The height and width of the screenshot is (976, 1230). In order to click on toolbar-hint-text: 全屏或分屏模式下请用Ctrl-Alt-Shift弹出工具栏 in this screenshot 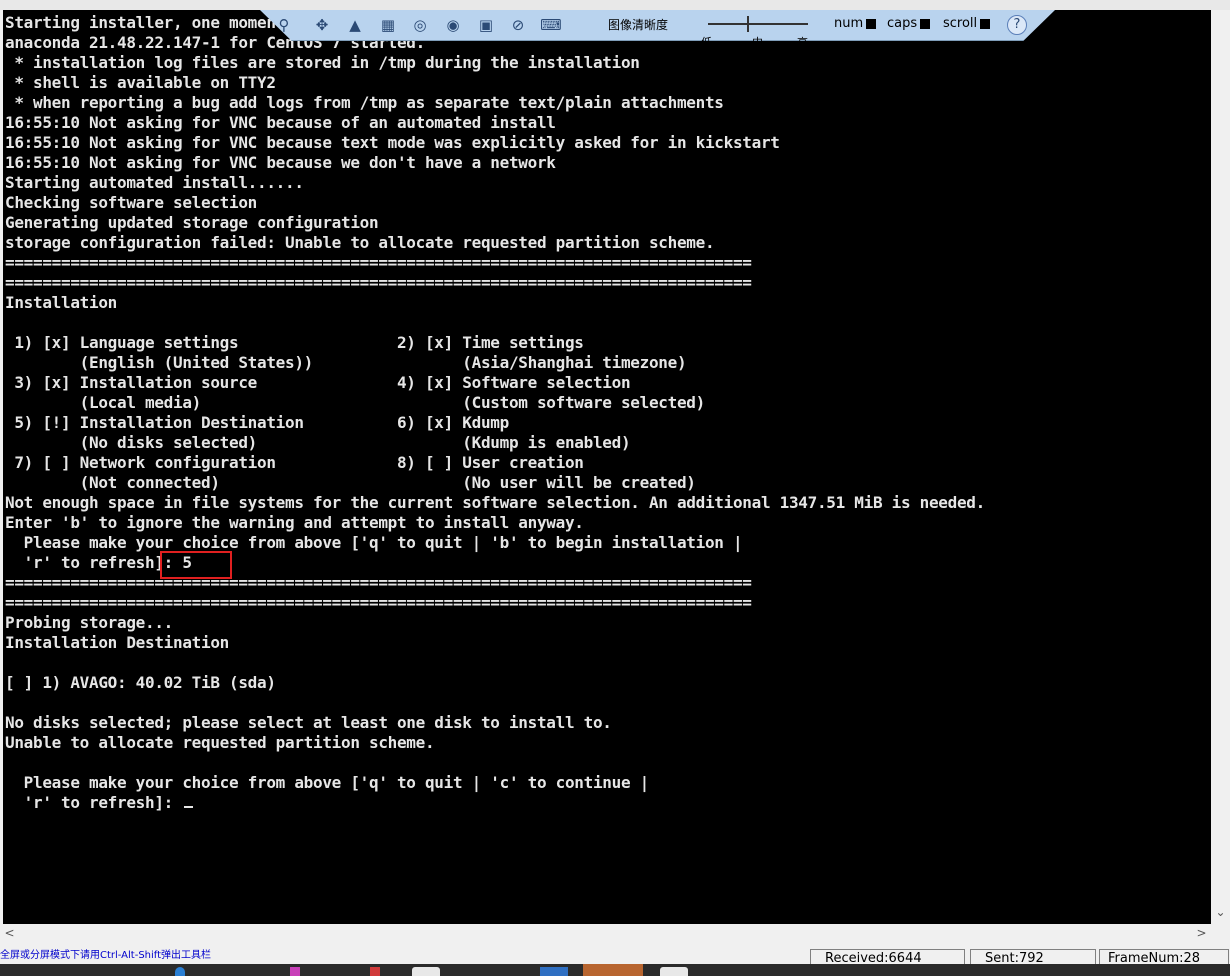, I will do `click(106, 955)`.